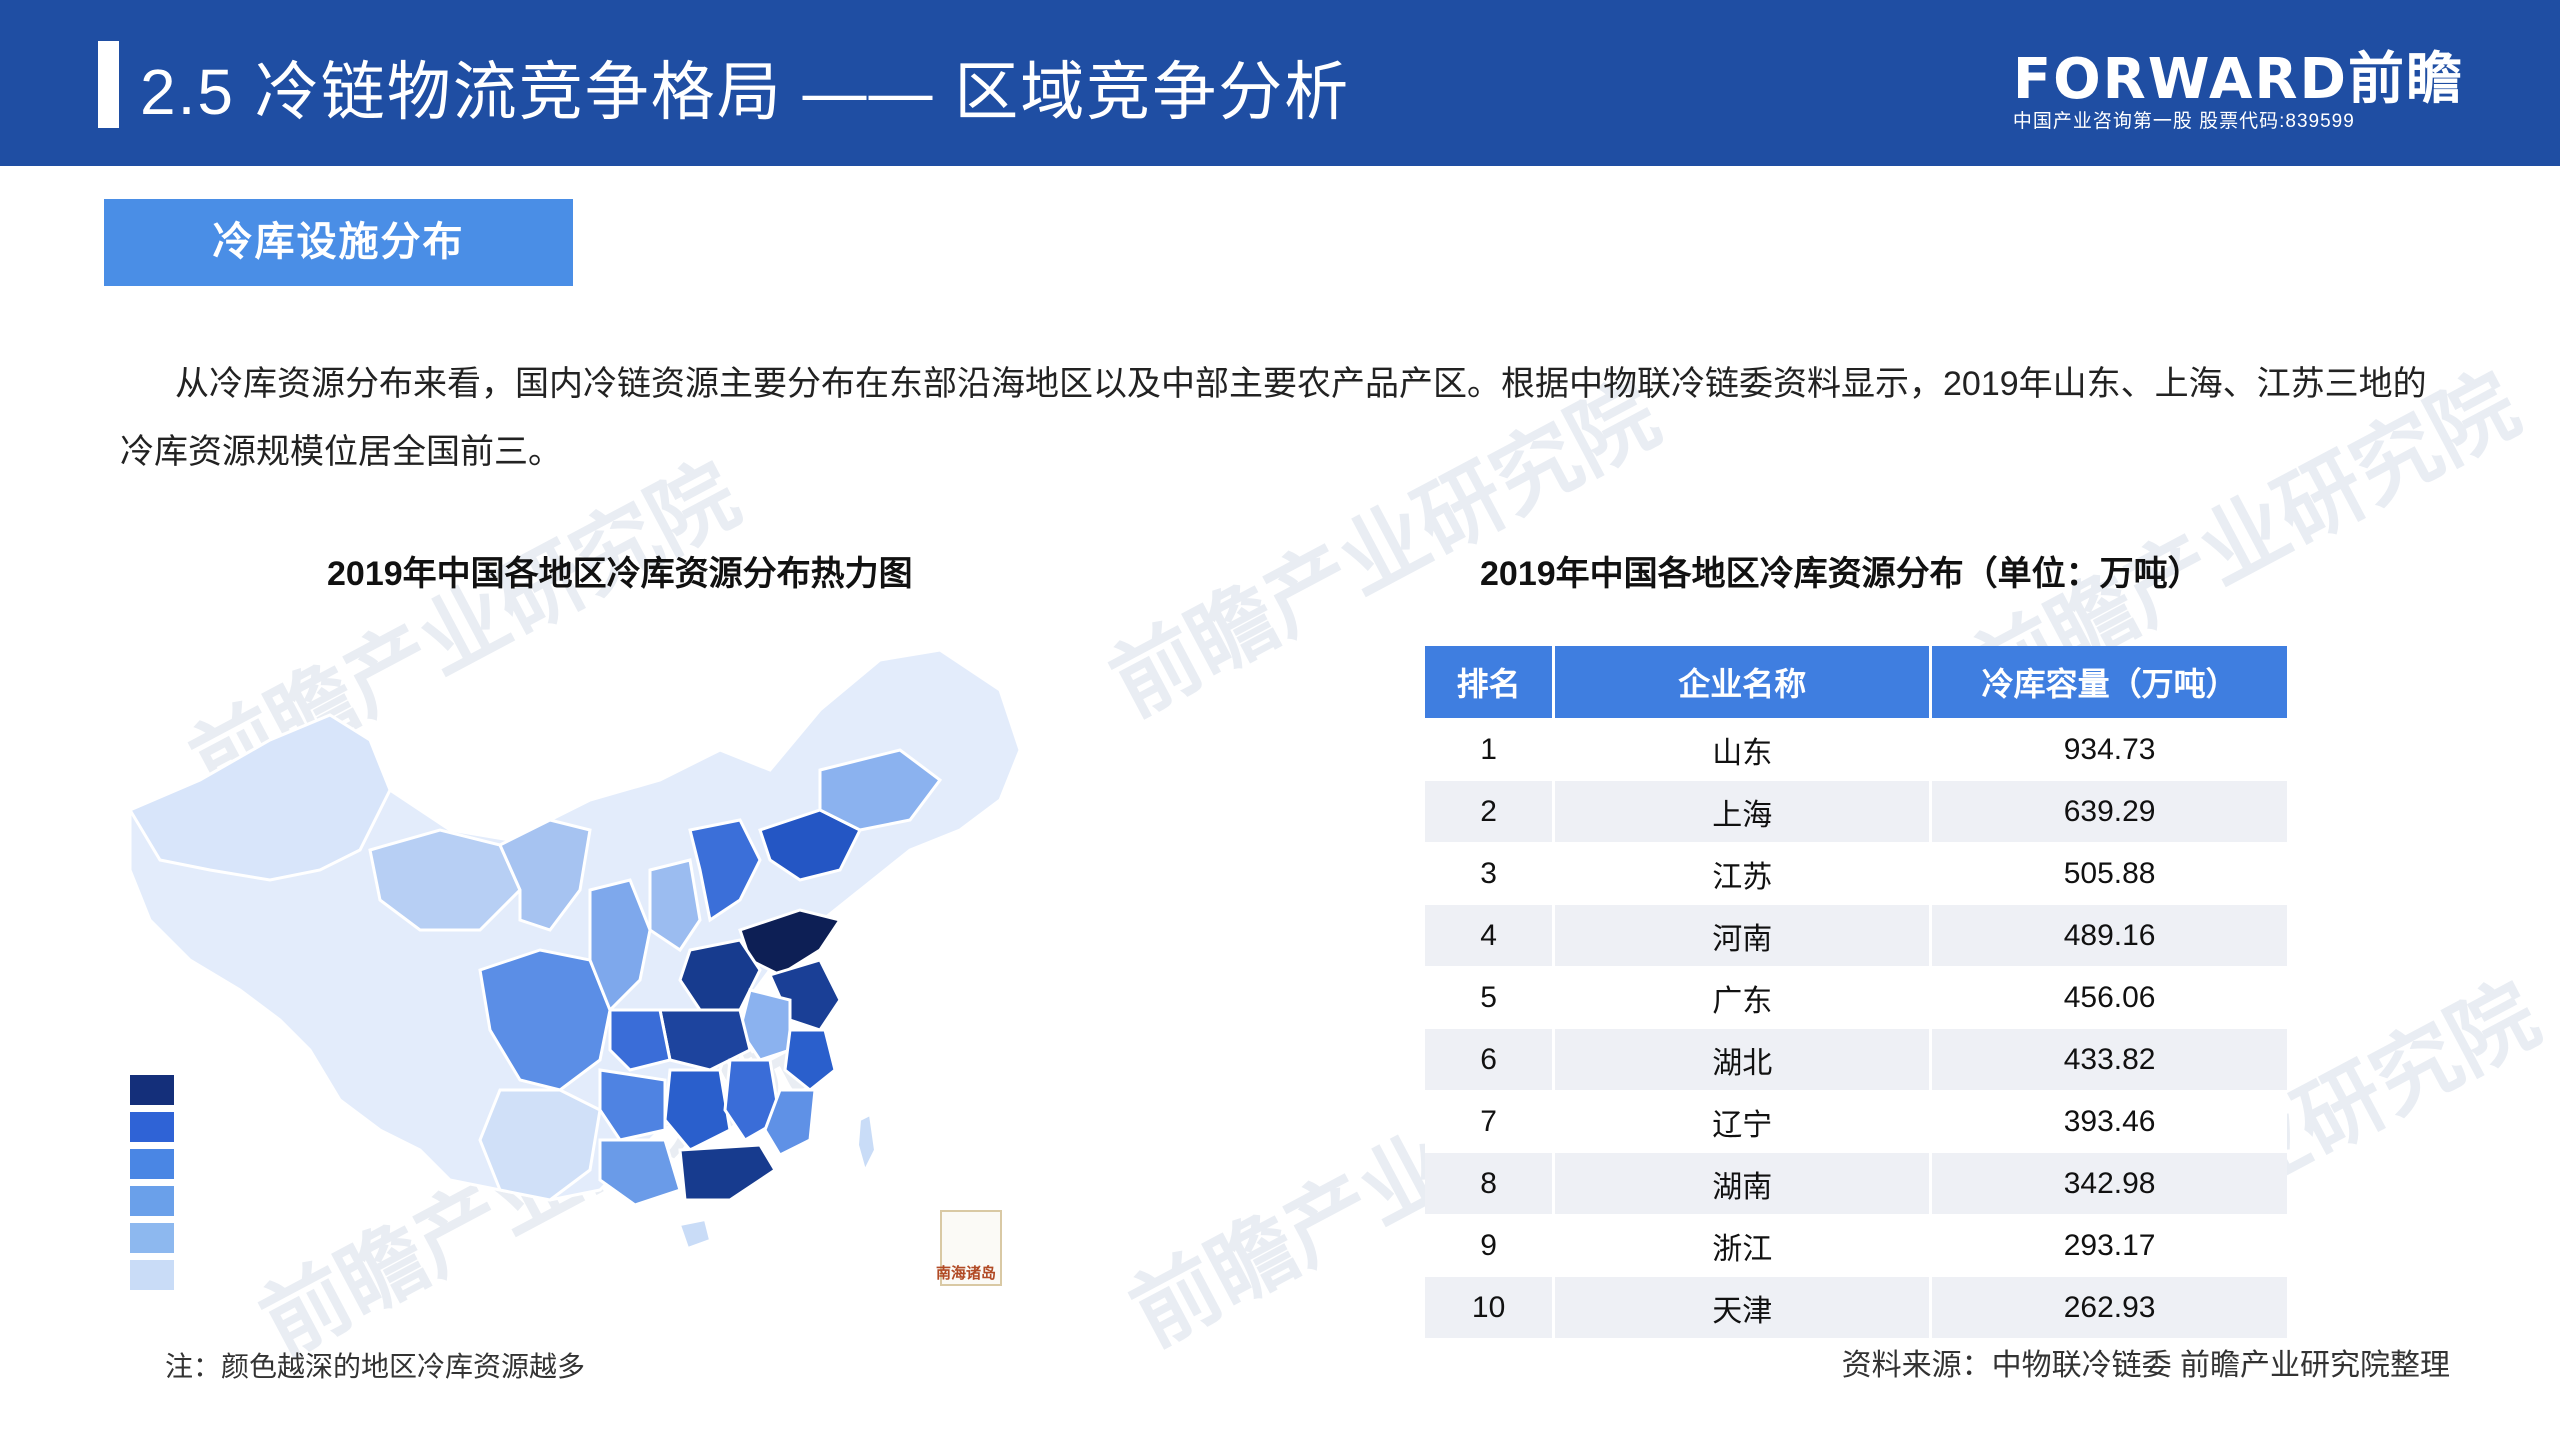 The width and height of the screenshot is (2560, 1440). I want to click on cell-capacity: 456.06, so click(2108, 997).